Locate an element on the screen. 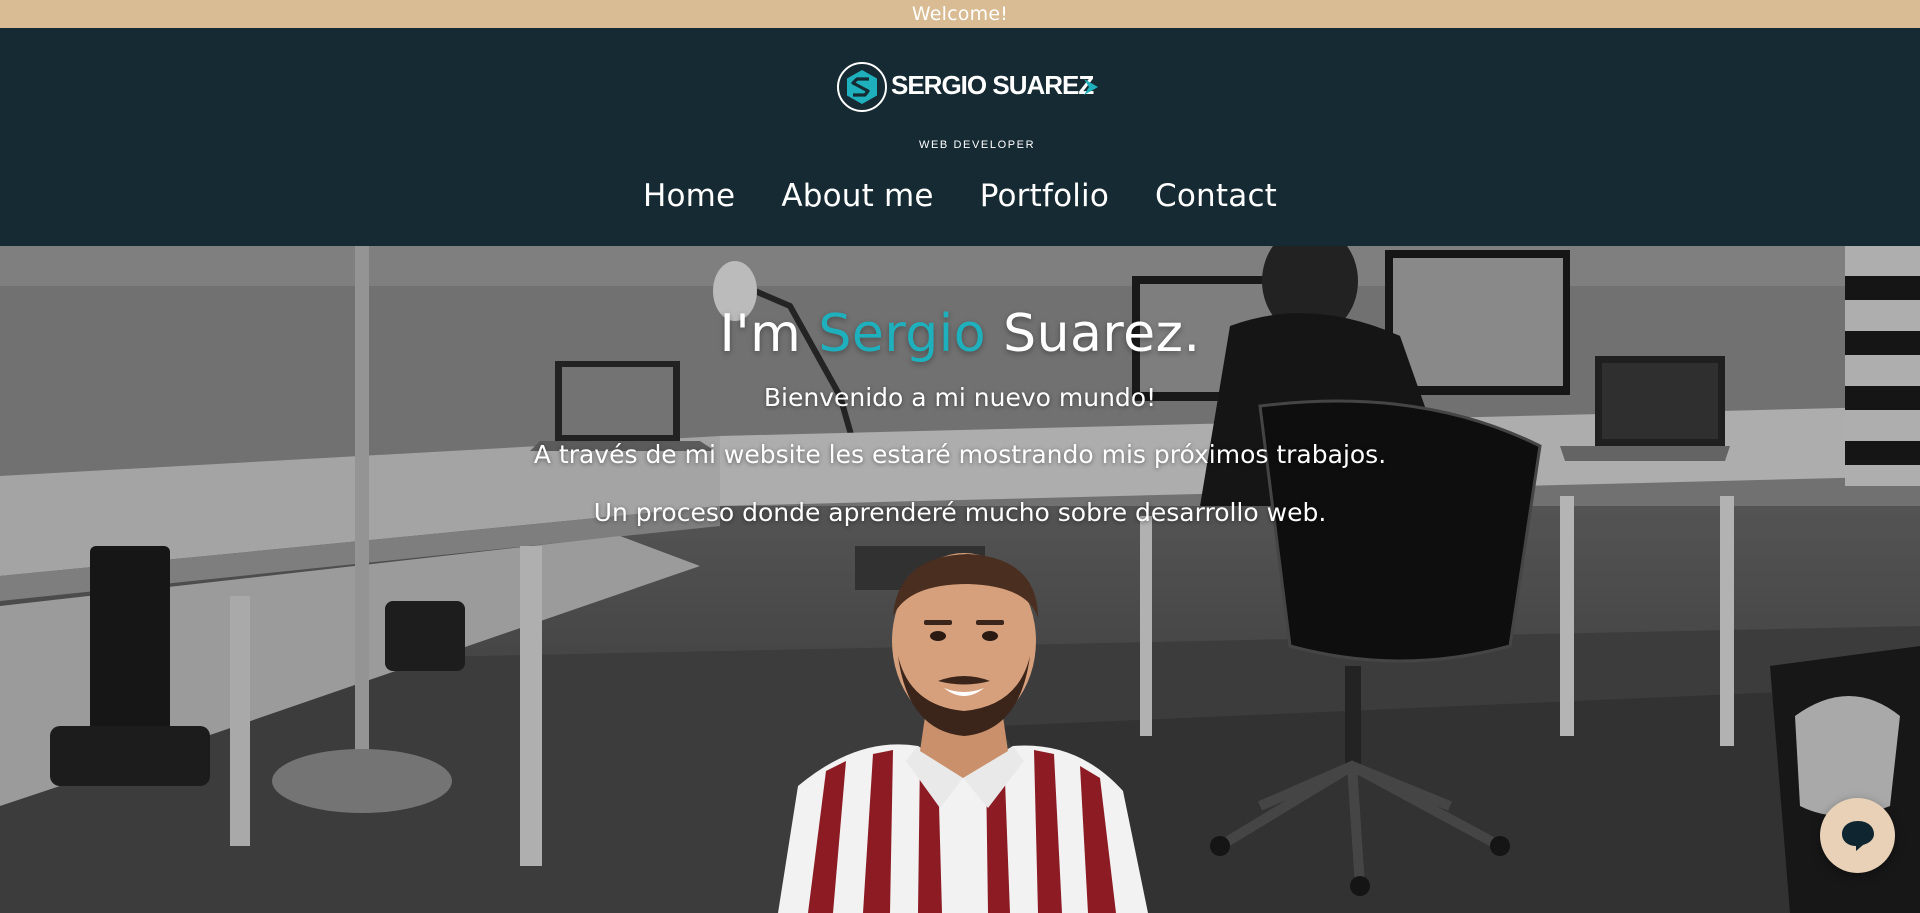  logo-s-icon is located at coordinates (862, 87).